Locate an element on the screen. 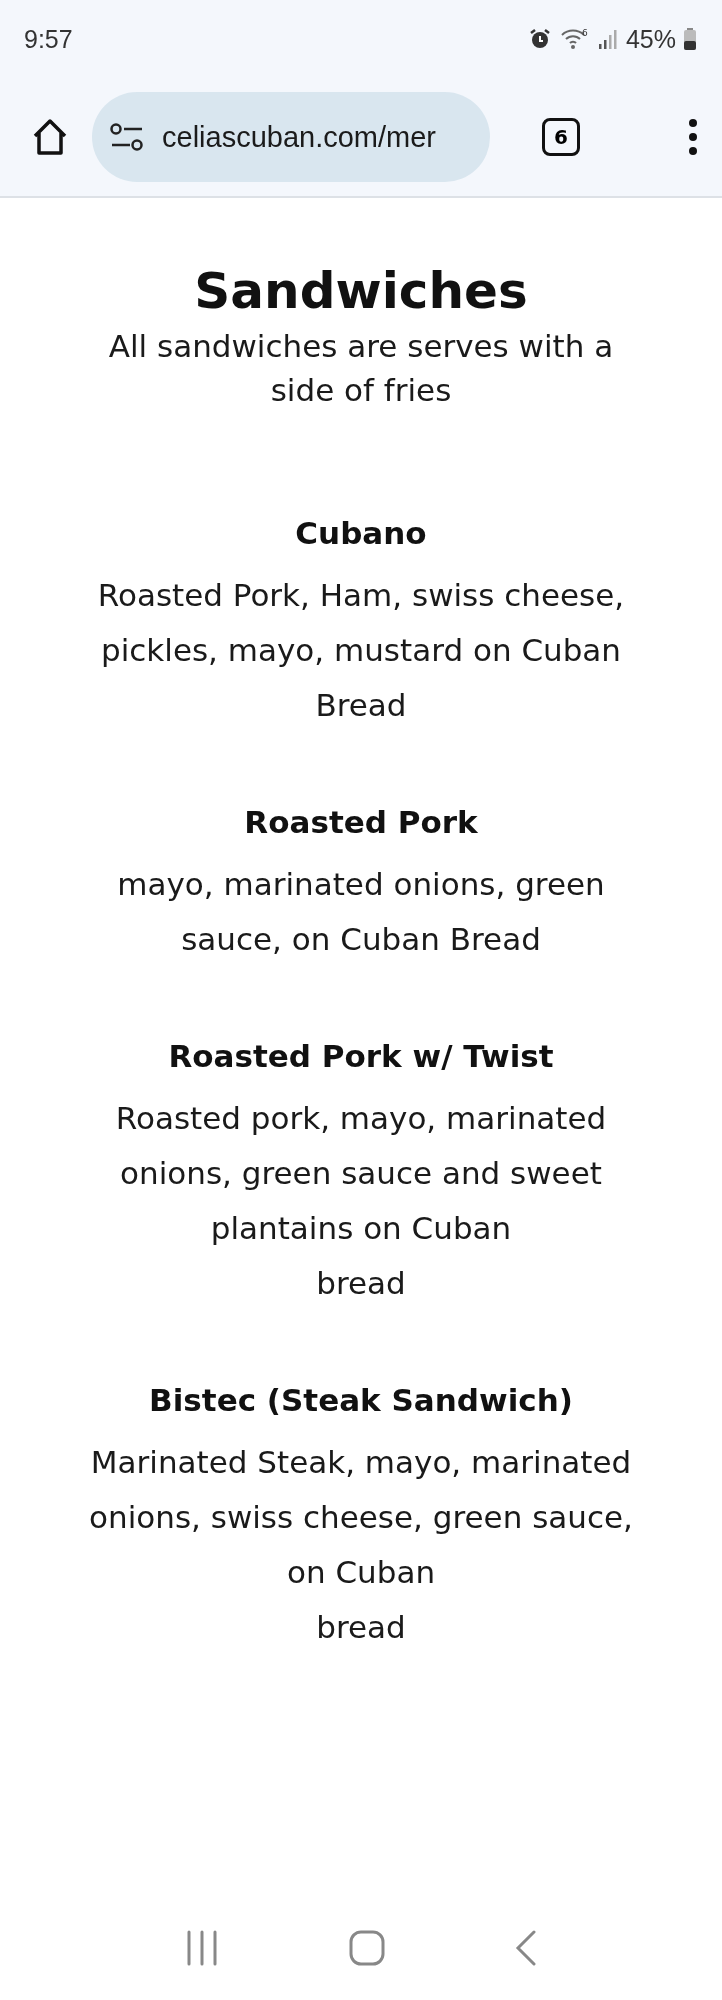 Image resolution: width=722 pixels, height=2000 pixels. menu-icon is located at coordinates (693, 137).